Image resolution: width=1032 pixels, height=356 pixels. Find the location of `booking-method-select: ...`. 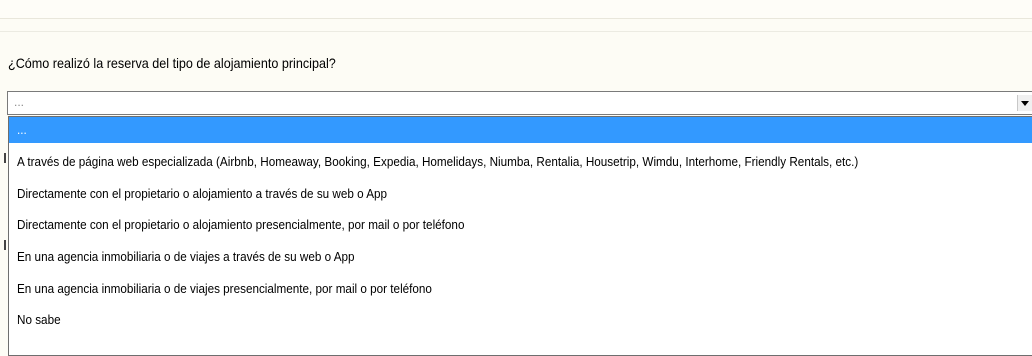

booking-method-select: ... is located at coordinates (519, 103).